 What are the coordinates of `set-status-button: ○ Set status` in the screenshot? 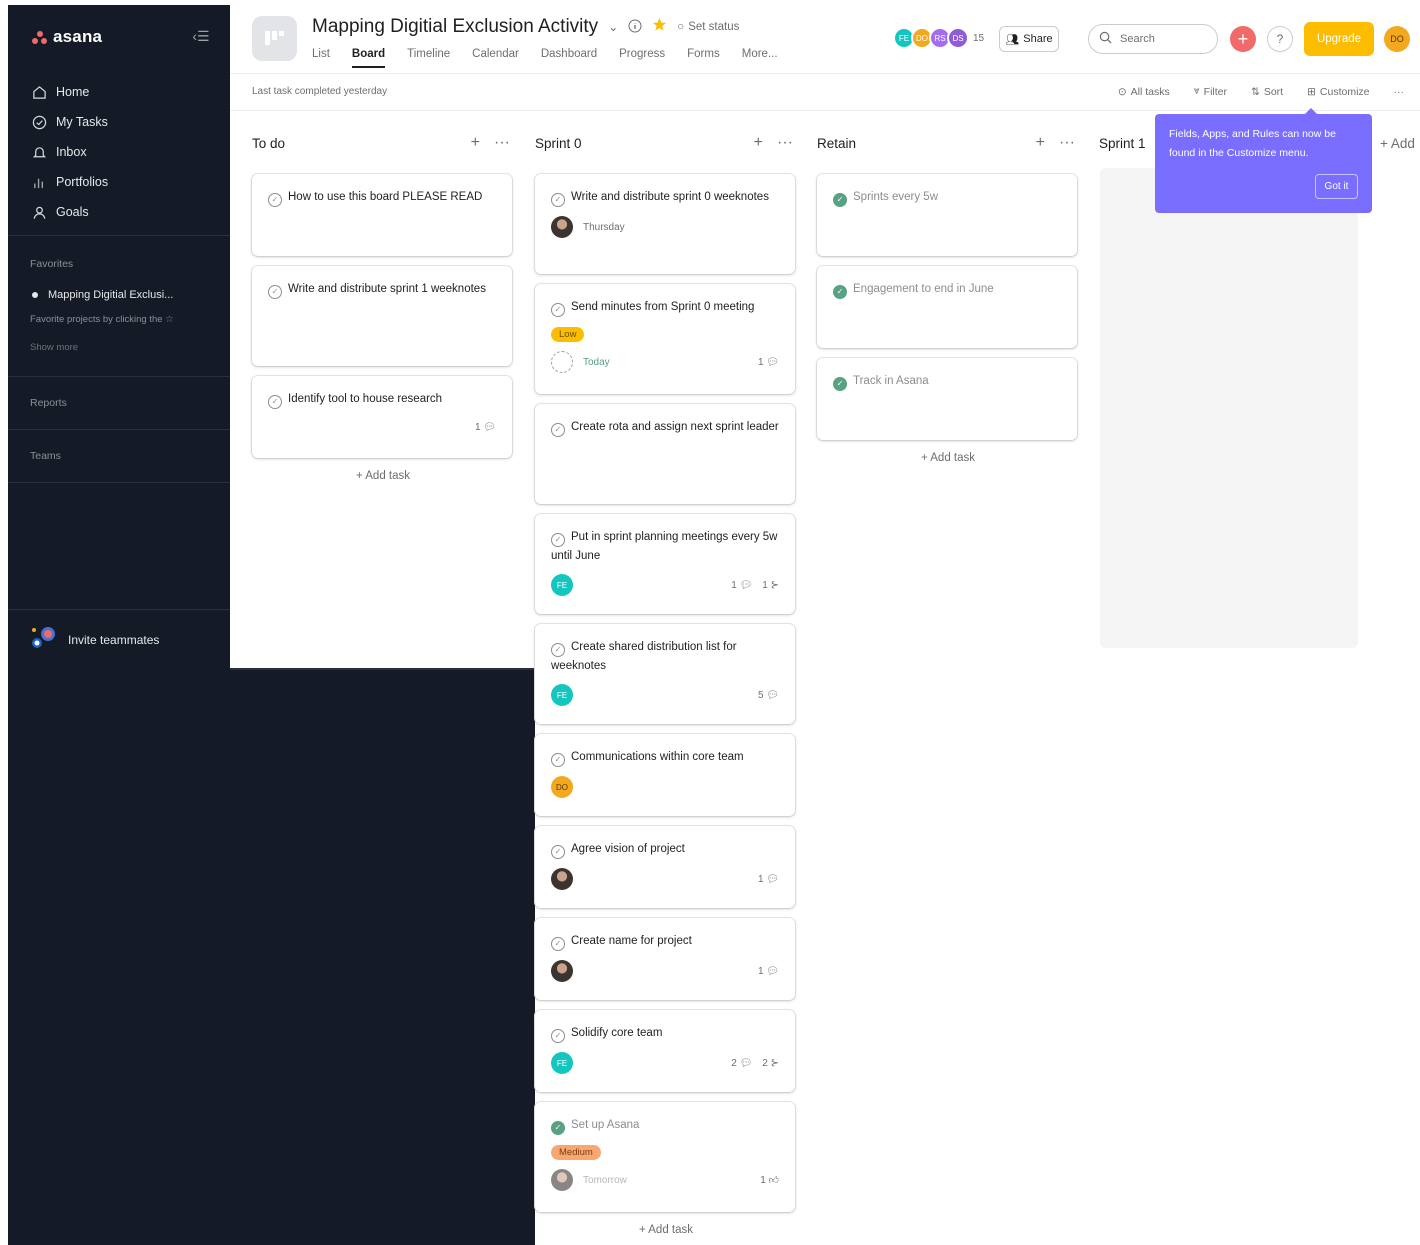 It's located at (708, 27).